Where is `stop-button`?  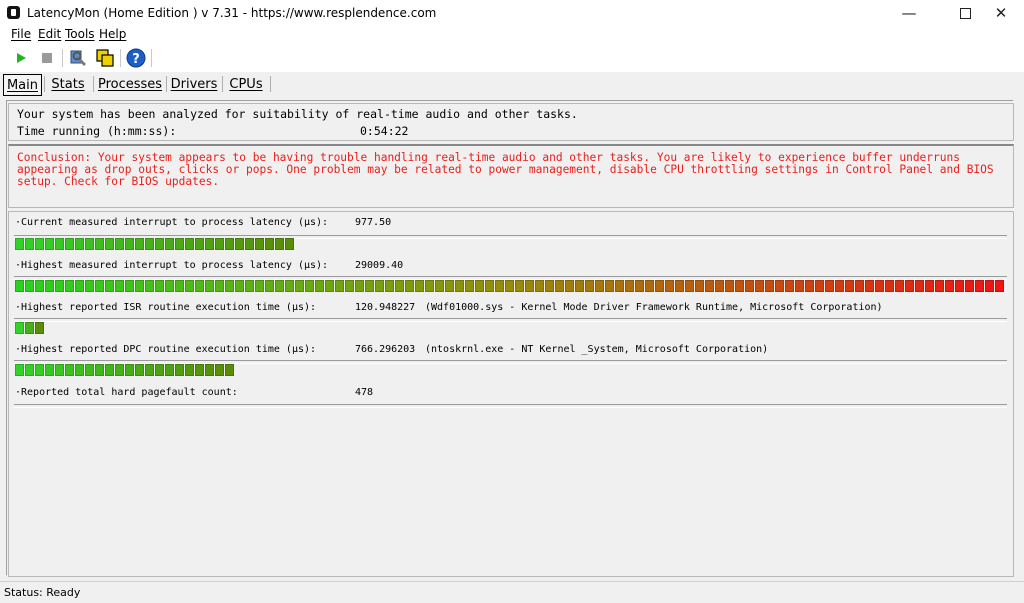 stop-button is located at coordinates (47, 58).